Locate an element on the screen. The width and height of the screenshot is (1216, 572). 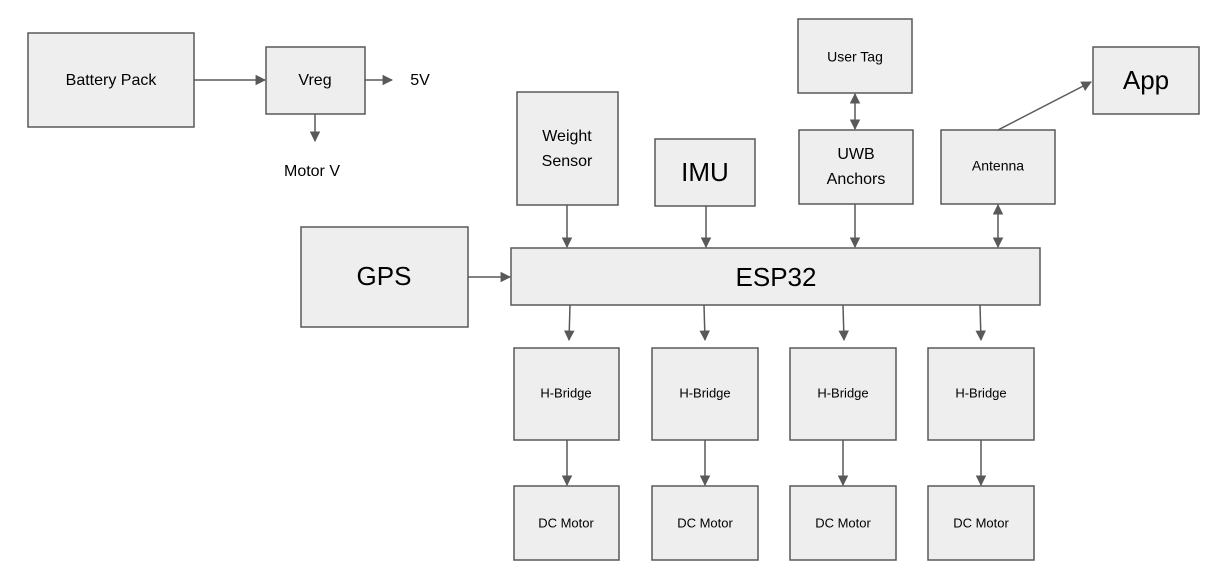
vreg-label: Vreg is located at coordinates (314, 80).